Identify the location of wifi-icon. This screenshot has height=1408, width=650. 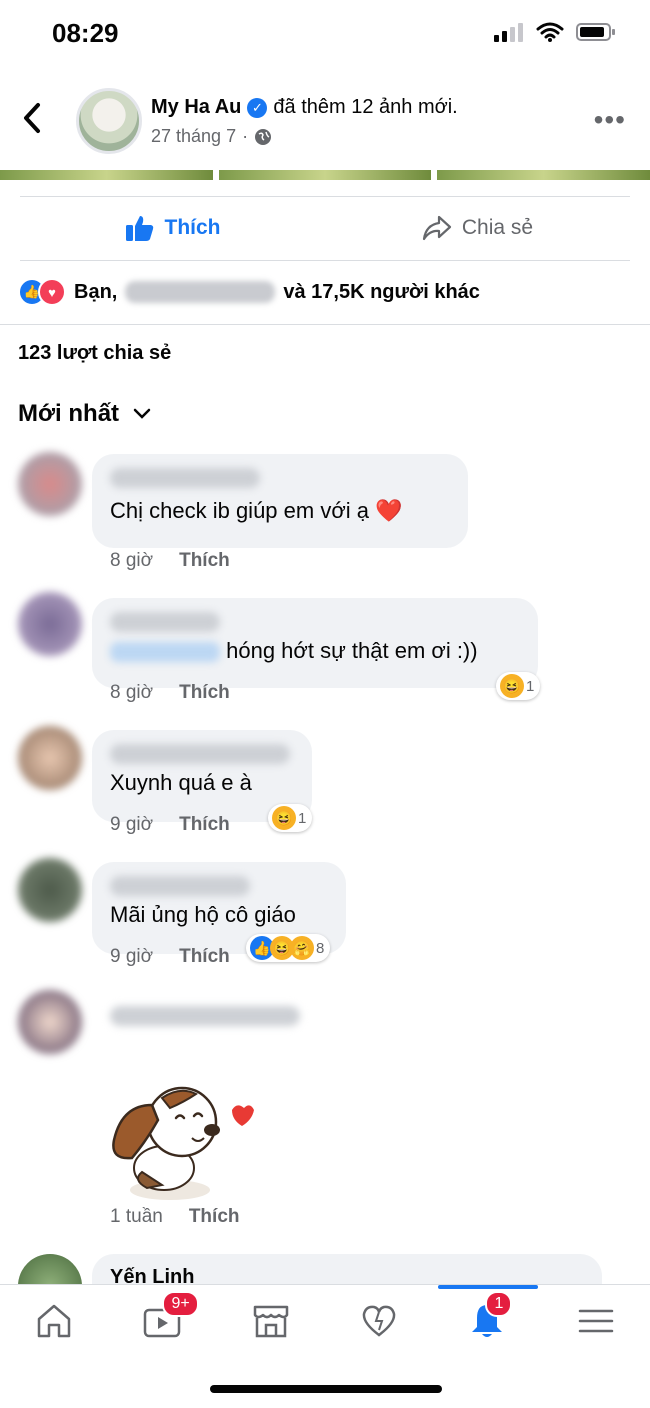
(550, 32).